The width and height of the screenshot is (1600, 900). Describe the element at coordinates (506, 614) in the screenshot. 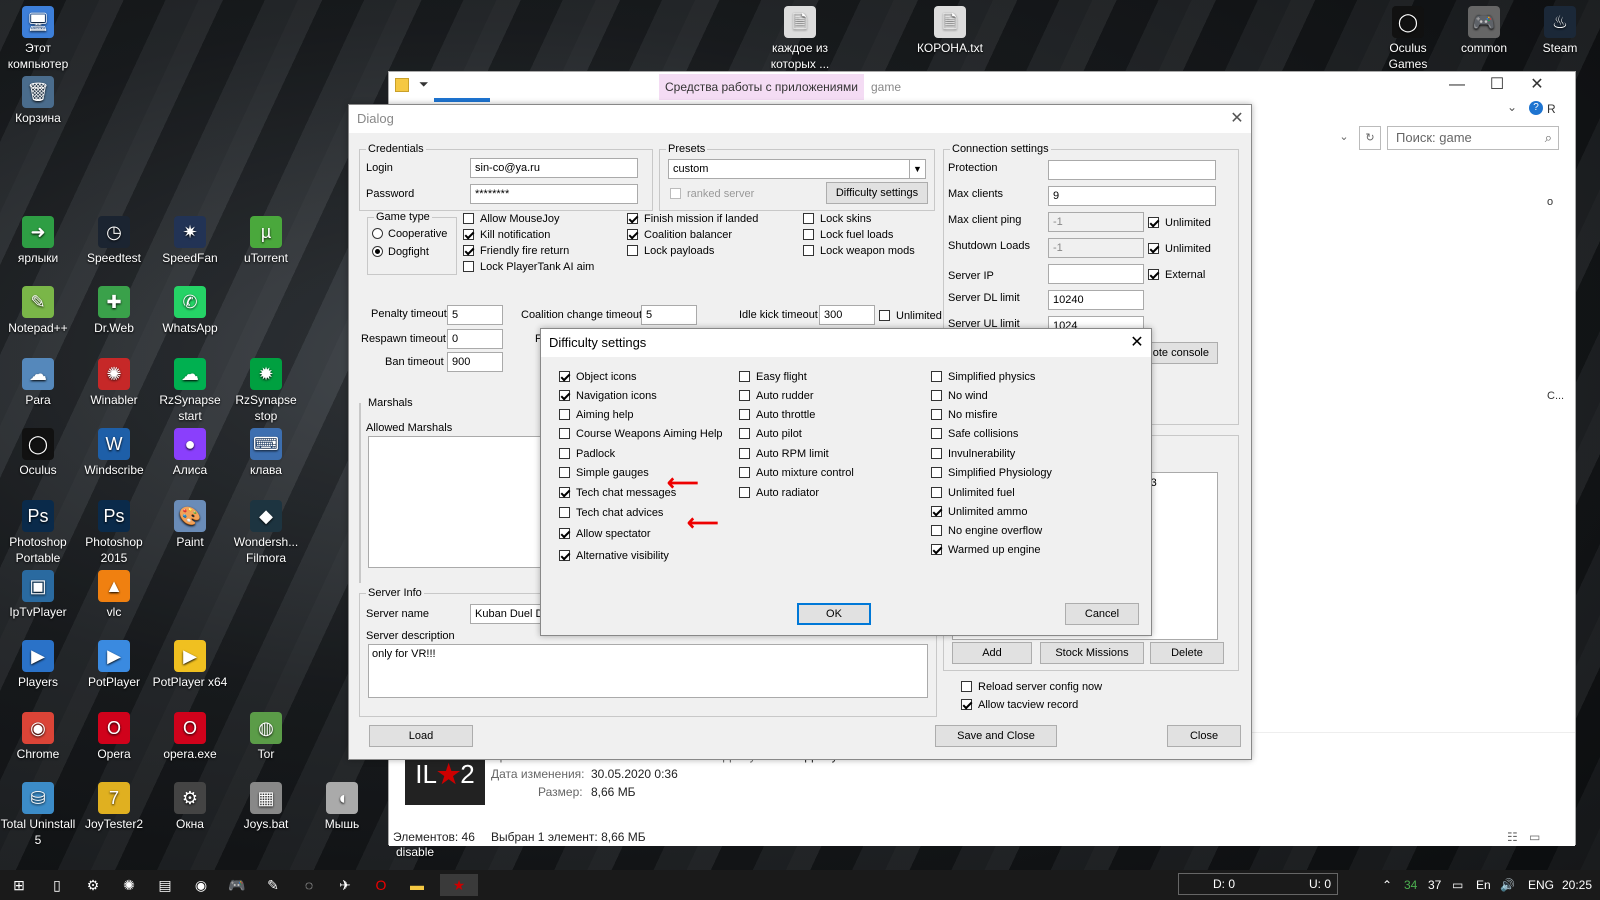

I see `server-name-input: Kuban Duel D` at that location.